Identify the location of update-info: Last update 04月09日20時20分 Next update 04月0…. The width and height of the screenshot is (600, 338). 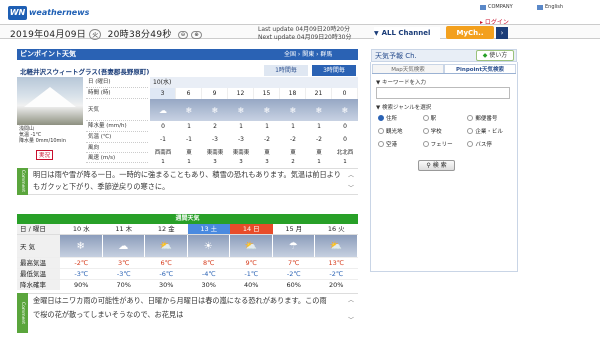
(305, 33).